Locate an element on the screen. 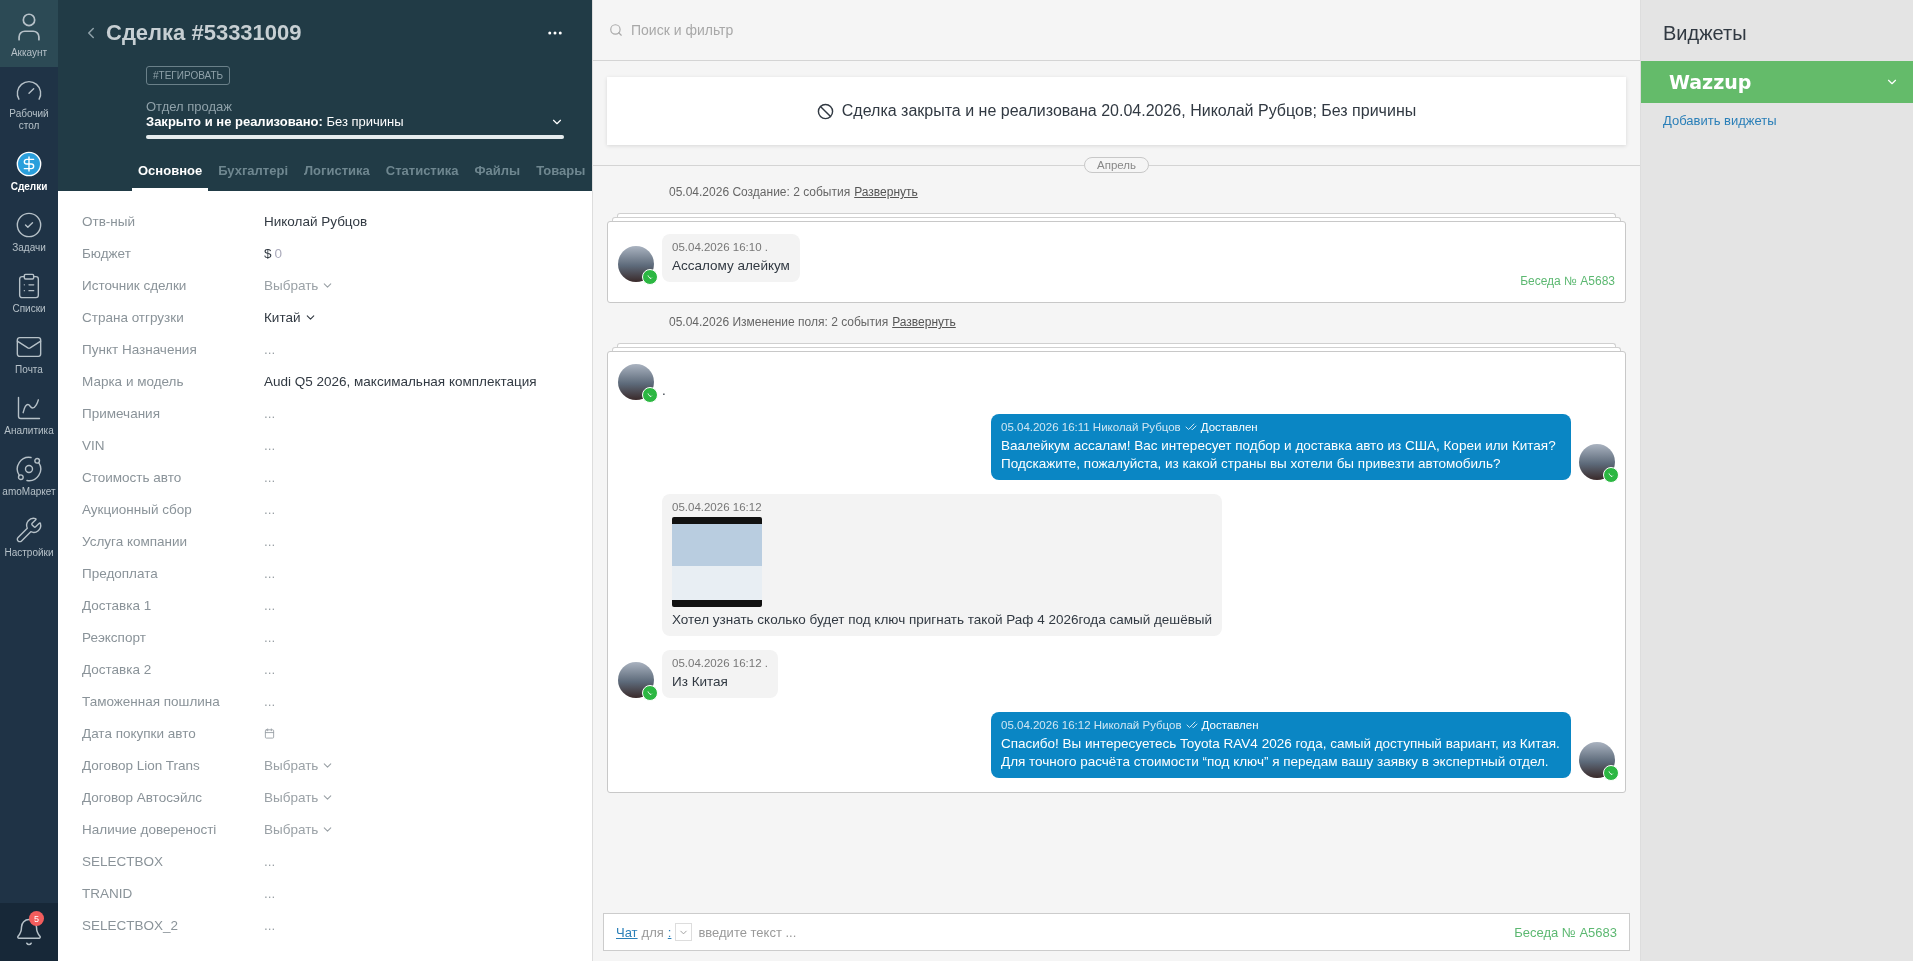  for-label: для is located at coordinates (652, 932).